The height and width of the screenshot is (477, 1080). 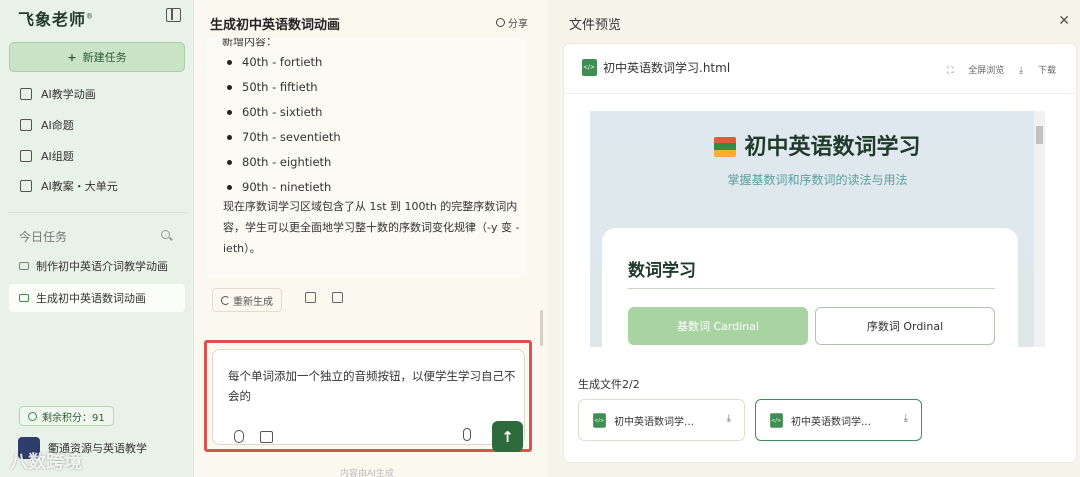 I want to click on animation-icon, so click(x=26, y=94).